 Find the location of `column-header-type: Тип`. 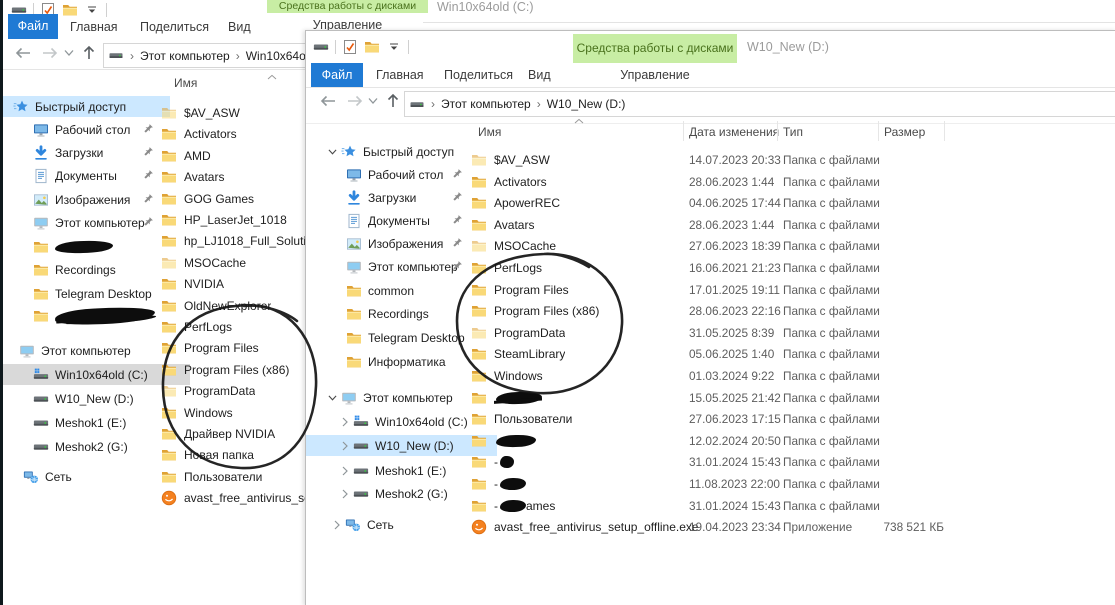

column-header-type: Тип is located at coordinates (793, 132).